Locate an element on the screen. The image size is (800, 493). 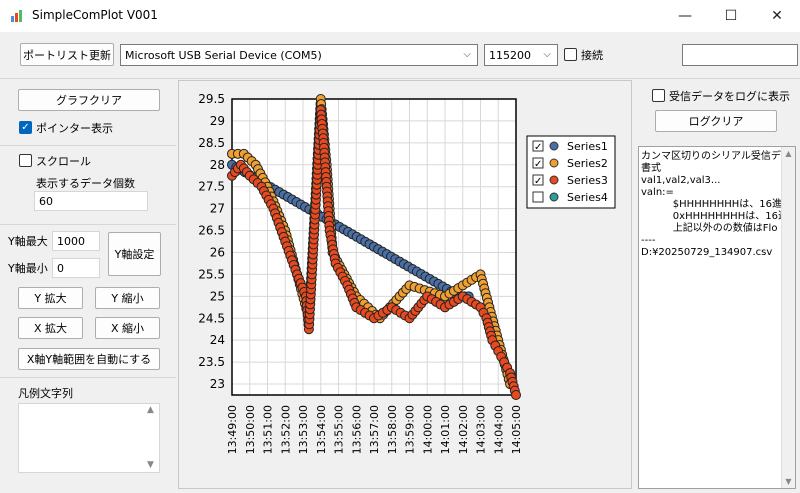
x-tick-label: 13:54:00 is located at coordinates (321, 429).